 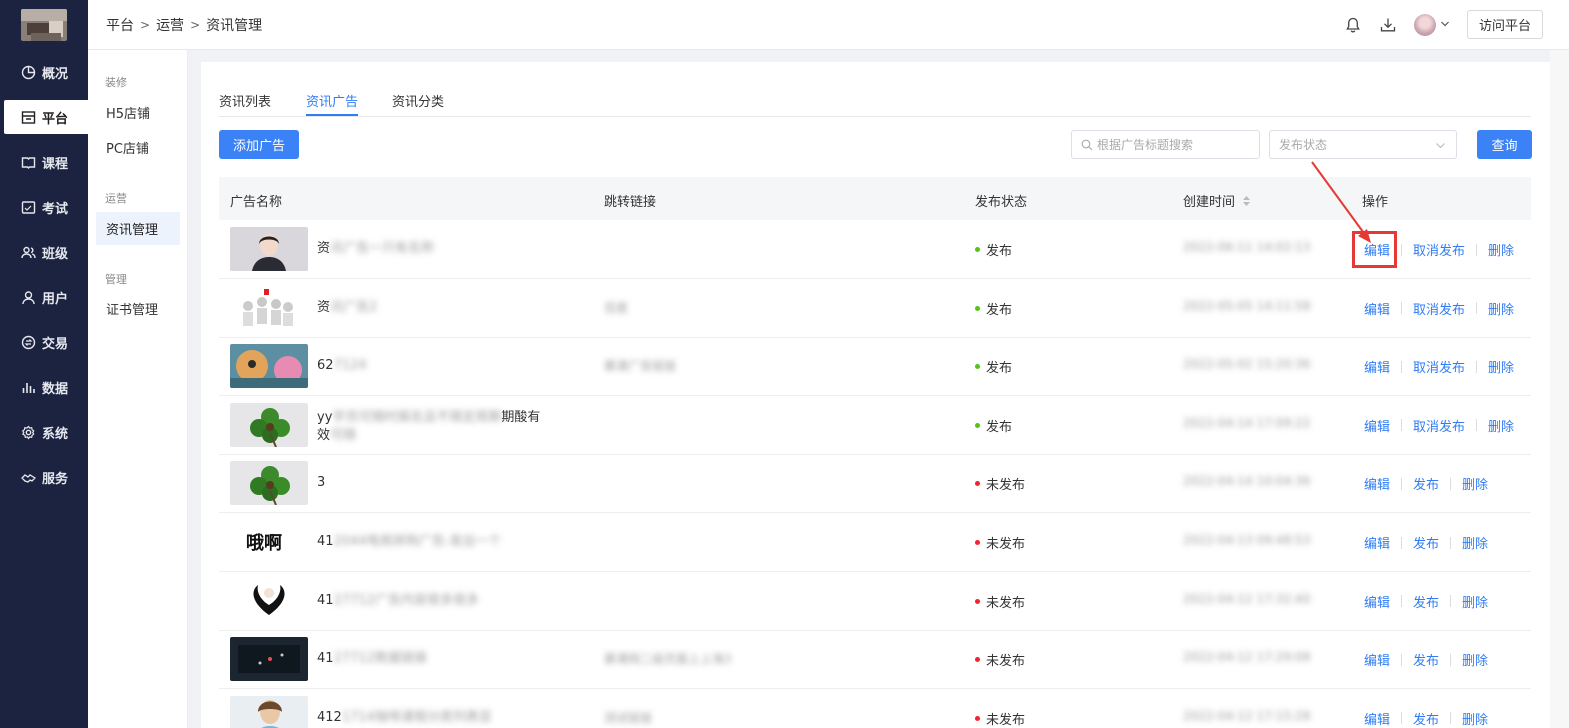 What do you see at coordinates (350, 366) in the screenshot?
I see `ad-name-blurred: 7124` at bounding box center [350, 366].